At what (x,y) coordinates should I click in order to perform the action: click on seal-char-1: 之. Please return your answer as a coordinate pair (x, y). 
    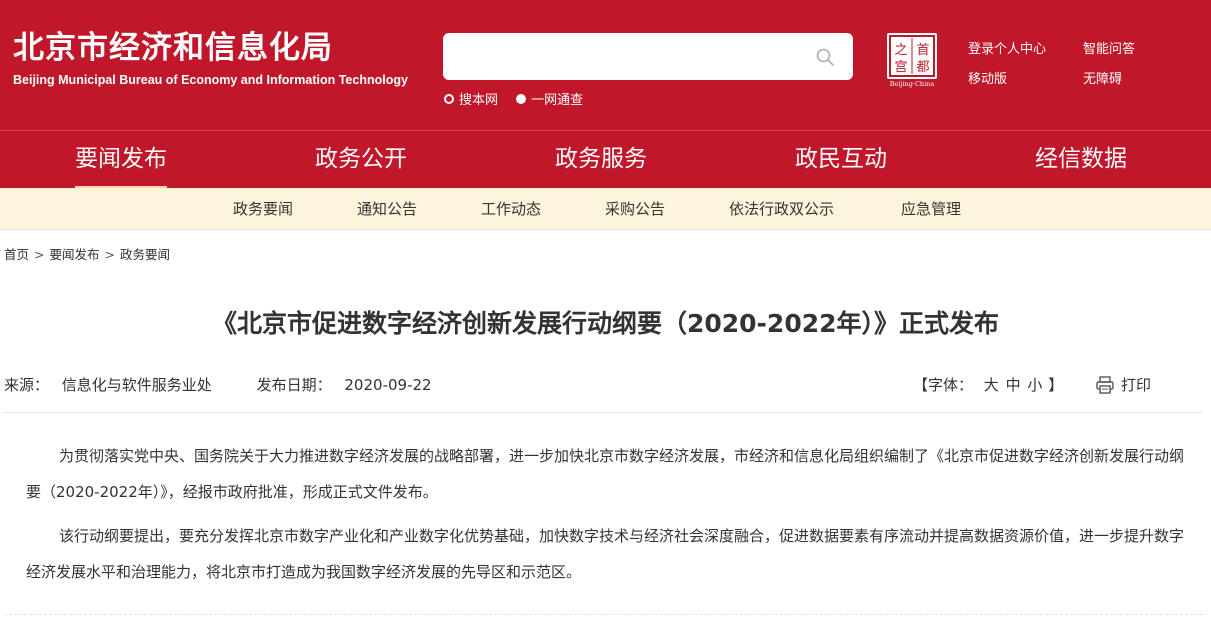
    Looking at the image, I should click on (900, 50).